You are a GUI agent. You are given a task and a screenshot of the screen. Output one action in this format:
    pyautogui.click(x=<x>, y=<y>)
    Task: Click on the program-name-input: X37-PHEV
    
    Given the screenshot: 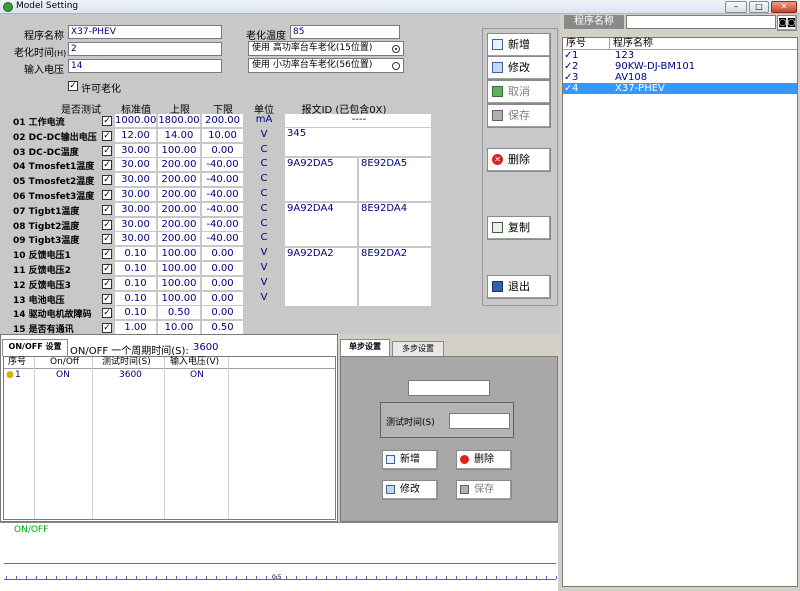 What is the action you would take?
    pyautogui.click(x=145, y=32)
    